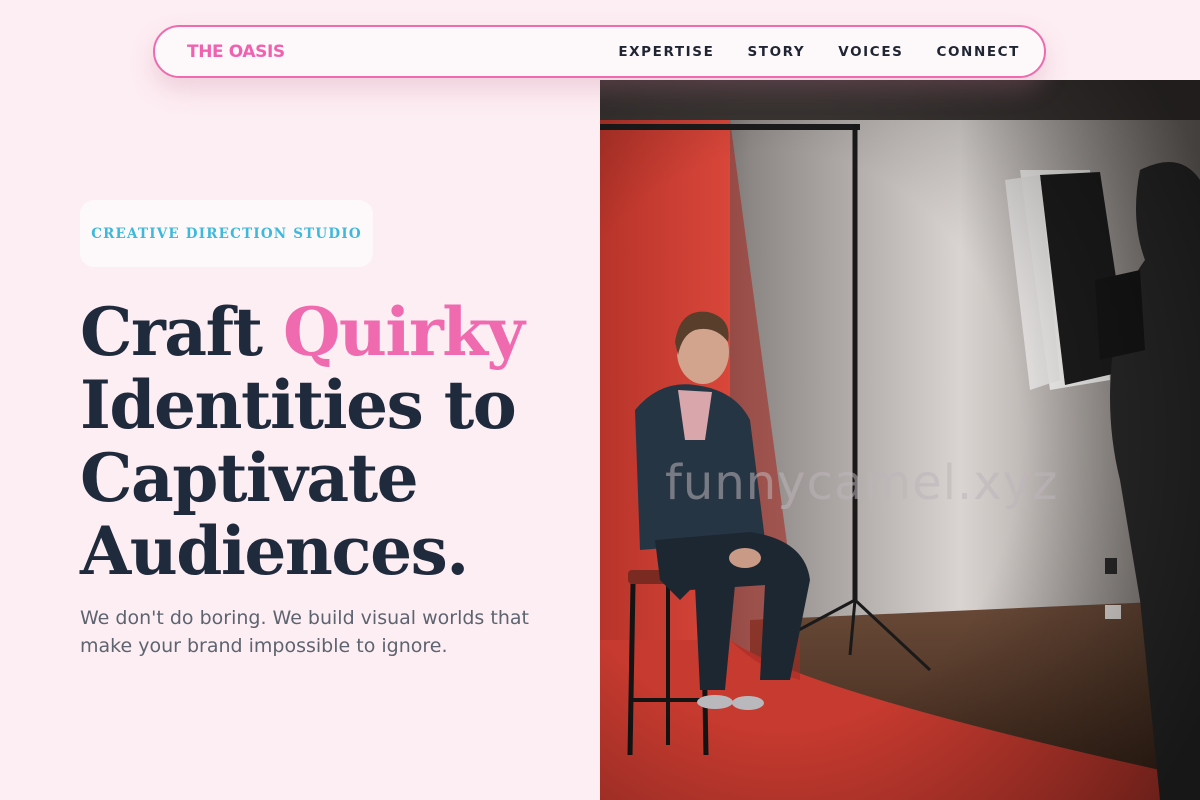  What do you see at coordinates (298, 405) in the screenshot?
I see `headline-line-2: Identities to` at bounding box center [298, 405].